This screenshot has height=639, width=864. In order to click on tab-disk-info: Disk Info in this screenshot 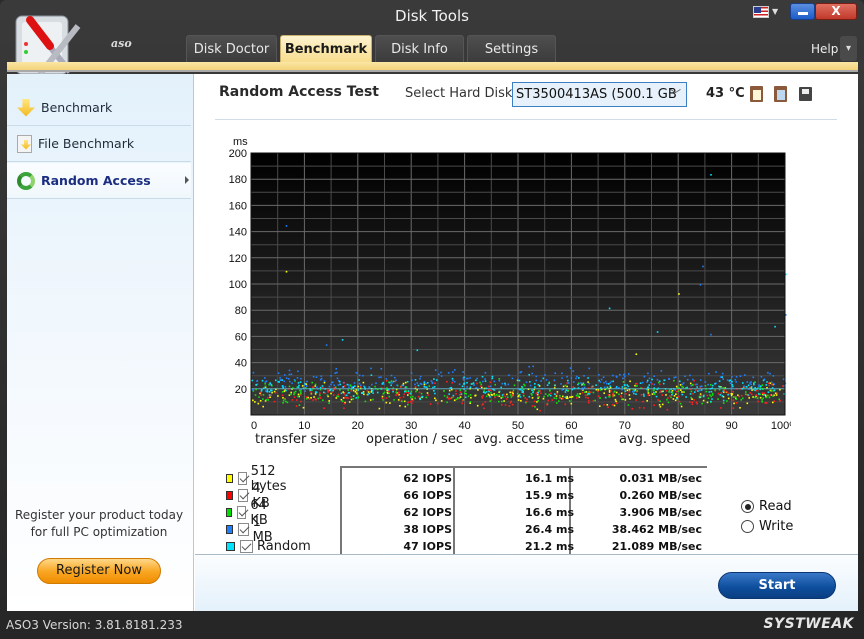, I will do `click(419, 48)`.